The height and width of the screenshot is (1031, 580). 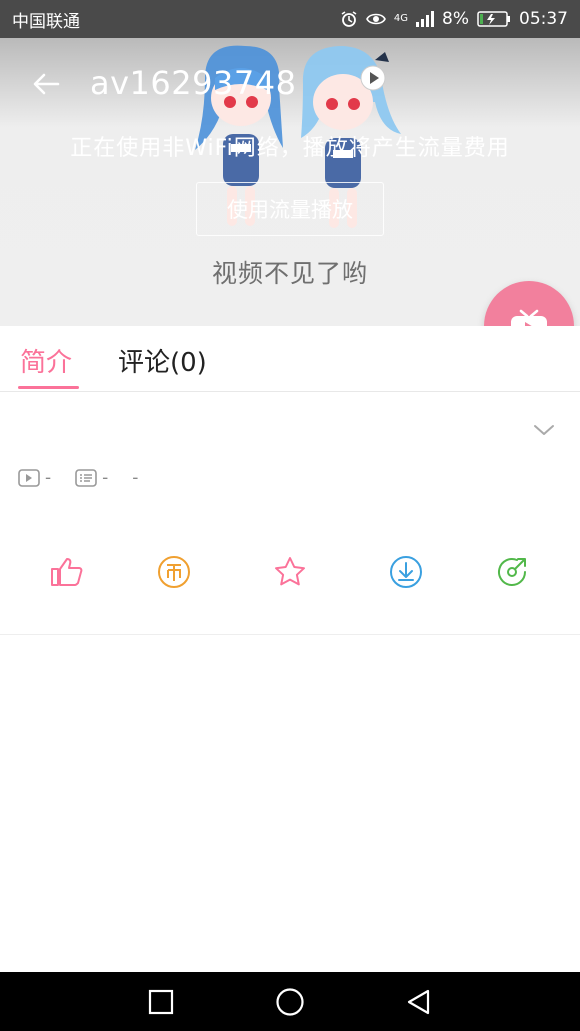 I want to click on data-usage-notice: 正在使用非WiFi网络，播放将产生流量费用, so click(x=290, y=148).